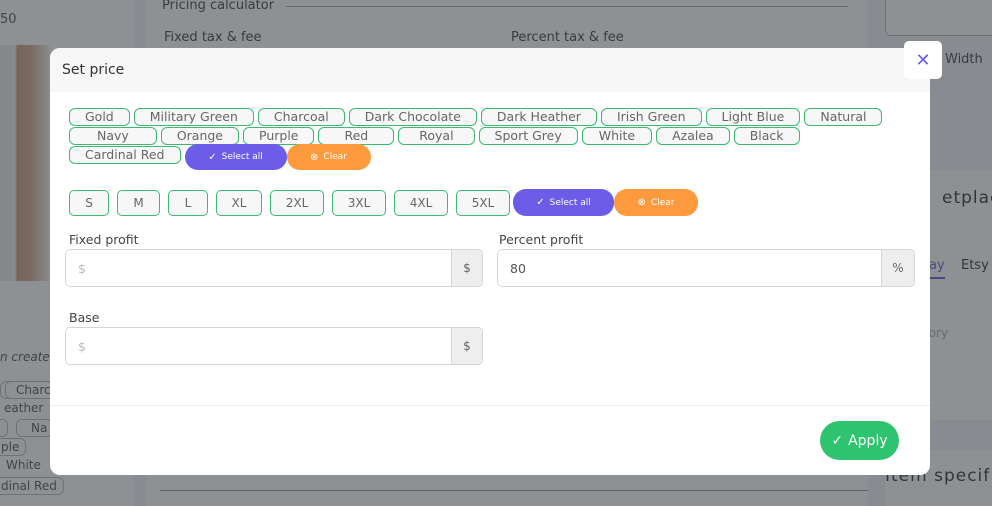 This screenshot has height=506, width=992. What do you see at coordinates (93, 70) in the screenshot?
I see `modal-title: Set price` at bounding box center [93, 70].